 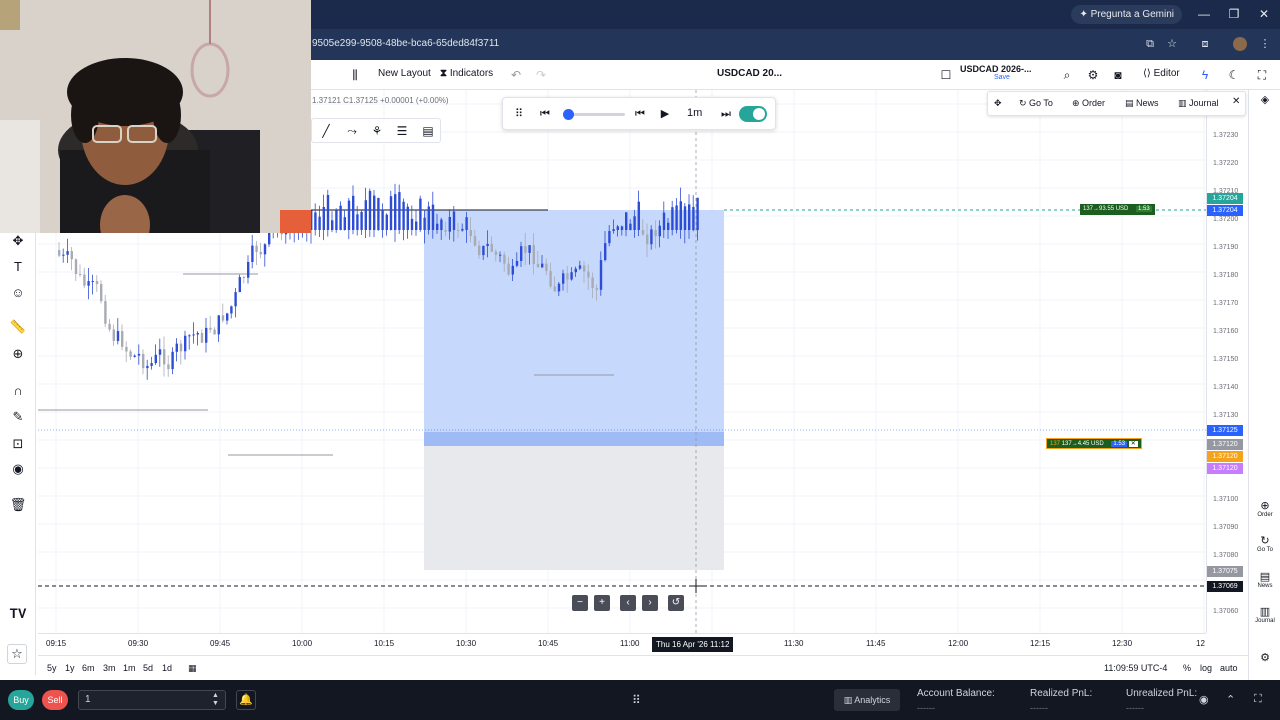 I want to click on scroll-right-icon: ›, so click(x=650, y=603).